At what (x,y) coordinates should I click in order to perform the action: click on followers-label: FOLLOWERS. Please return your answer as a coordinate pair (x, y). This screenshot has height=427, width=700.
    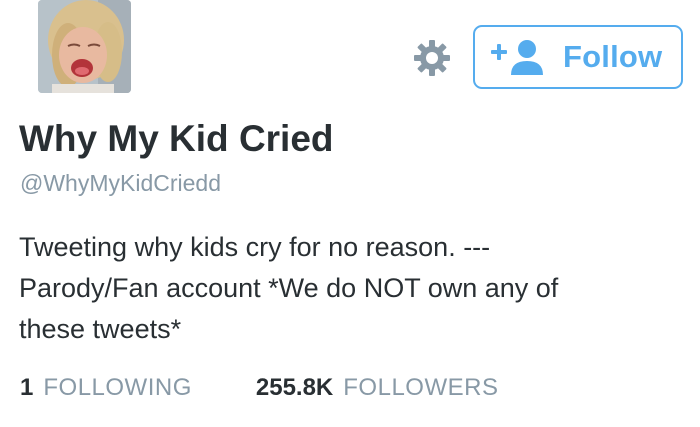
    Looking at the image, I should click on (421, 387).